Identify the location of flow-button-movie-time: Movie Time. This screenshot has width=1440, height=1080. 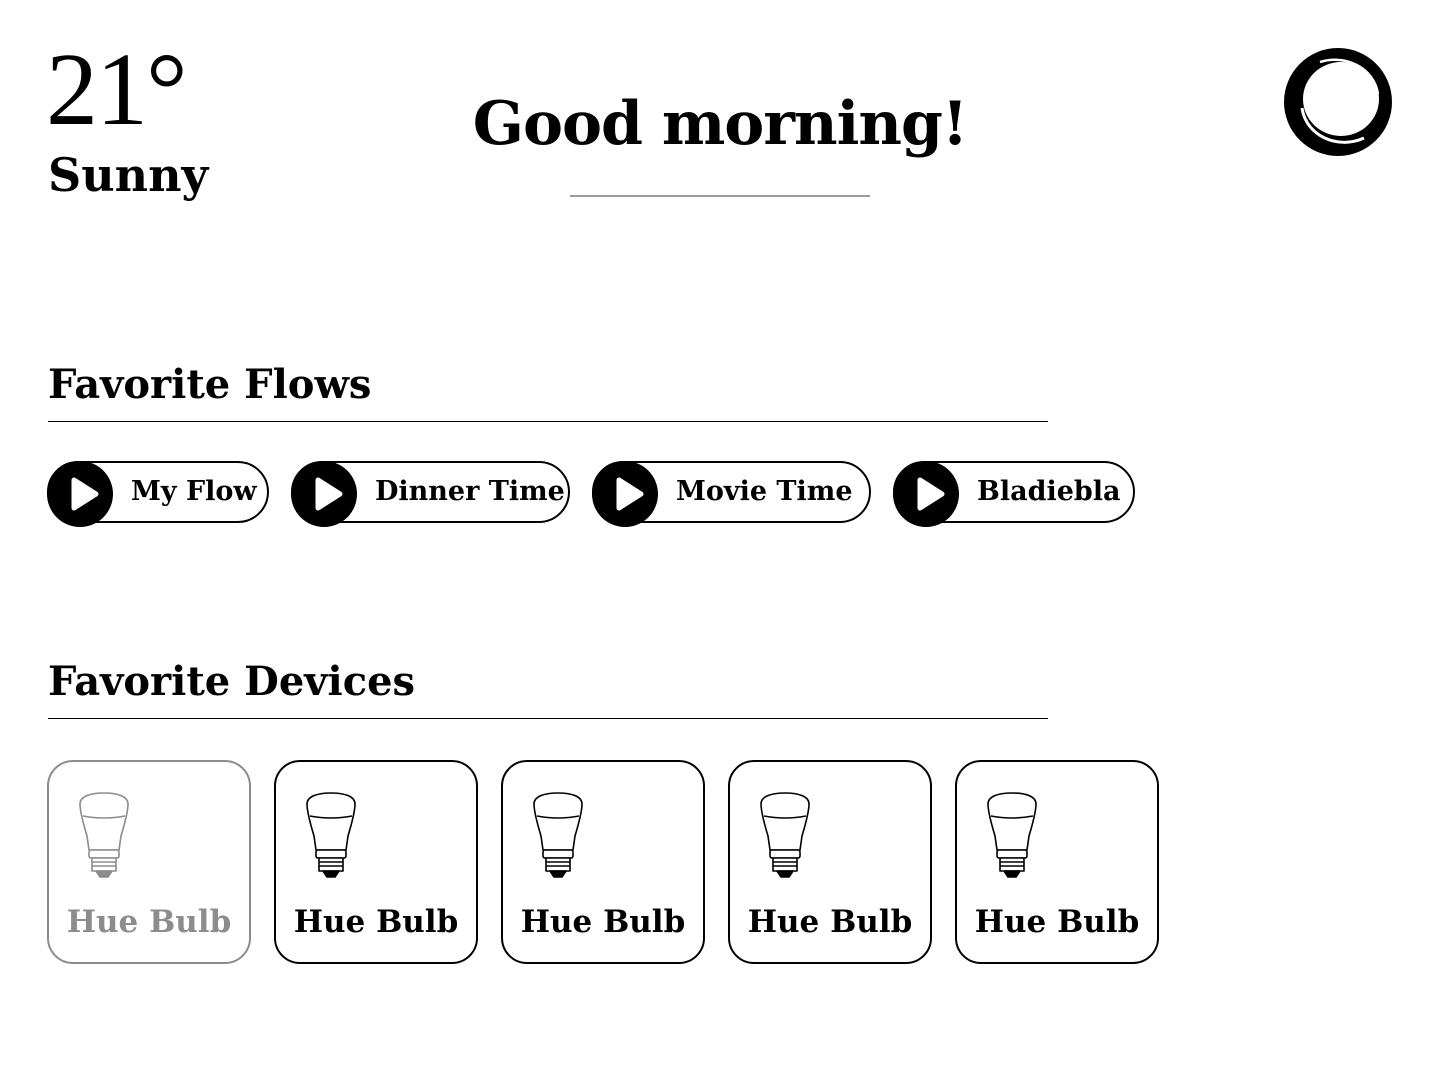
(731, 494).